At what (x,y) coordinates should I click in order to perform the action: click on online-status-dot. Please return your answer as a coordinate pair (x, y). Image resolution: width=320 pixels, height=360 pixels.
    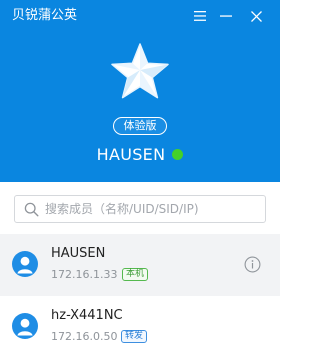
    Looking at the image, I should click on (178, 154).